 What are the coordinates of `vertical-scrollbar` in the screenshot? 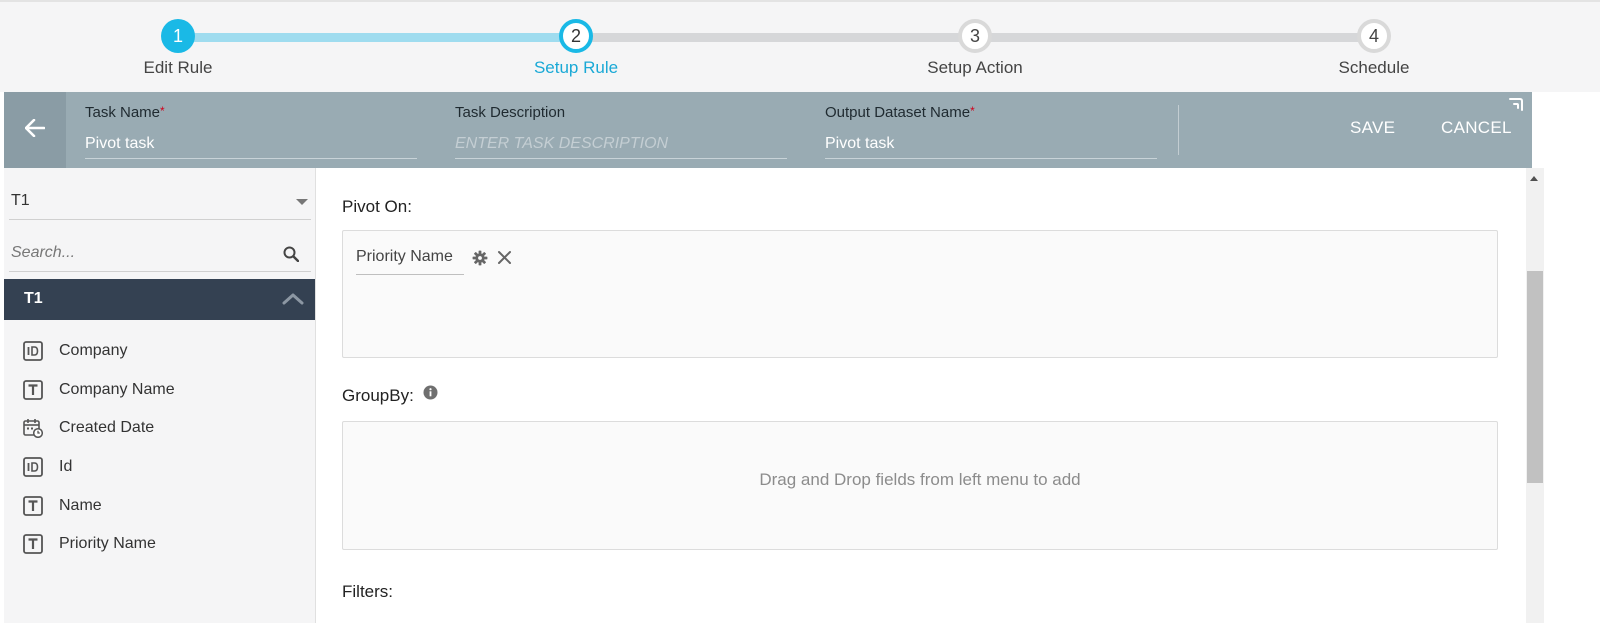 It's located at (1535, 395).